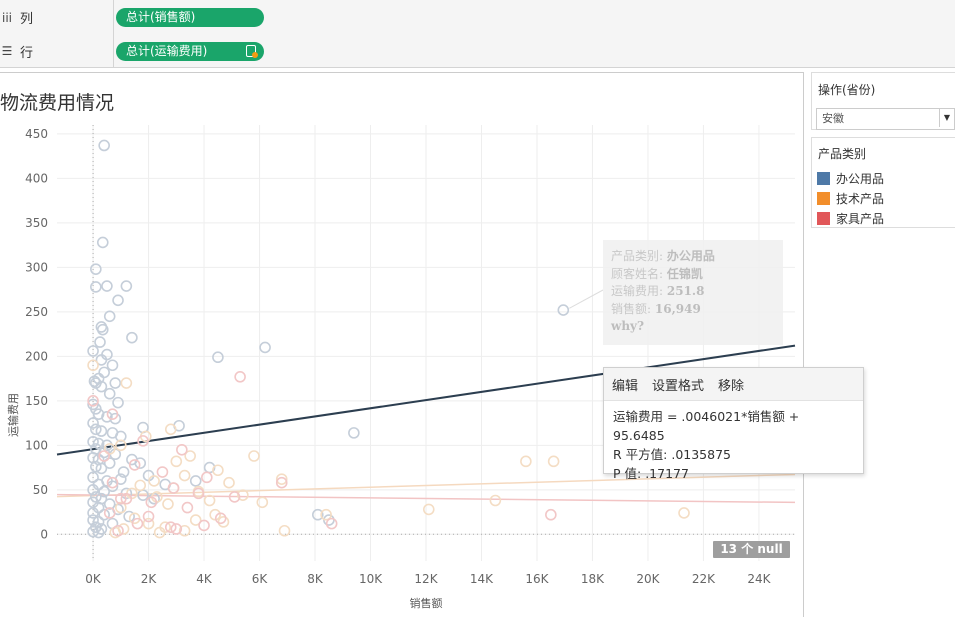  Describe the element at coordinates (672, 454) in the screenshot. I see `trend-r-squared: R 平方值: .0135875` at that location.